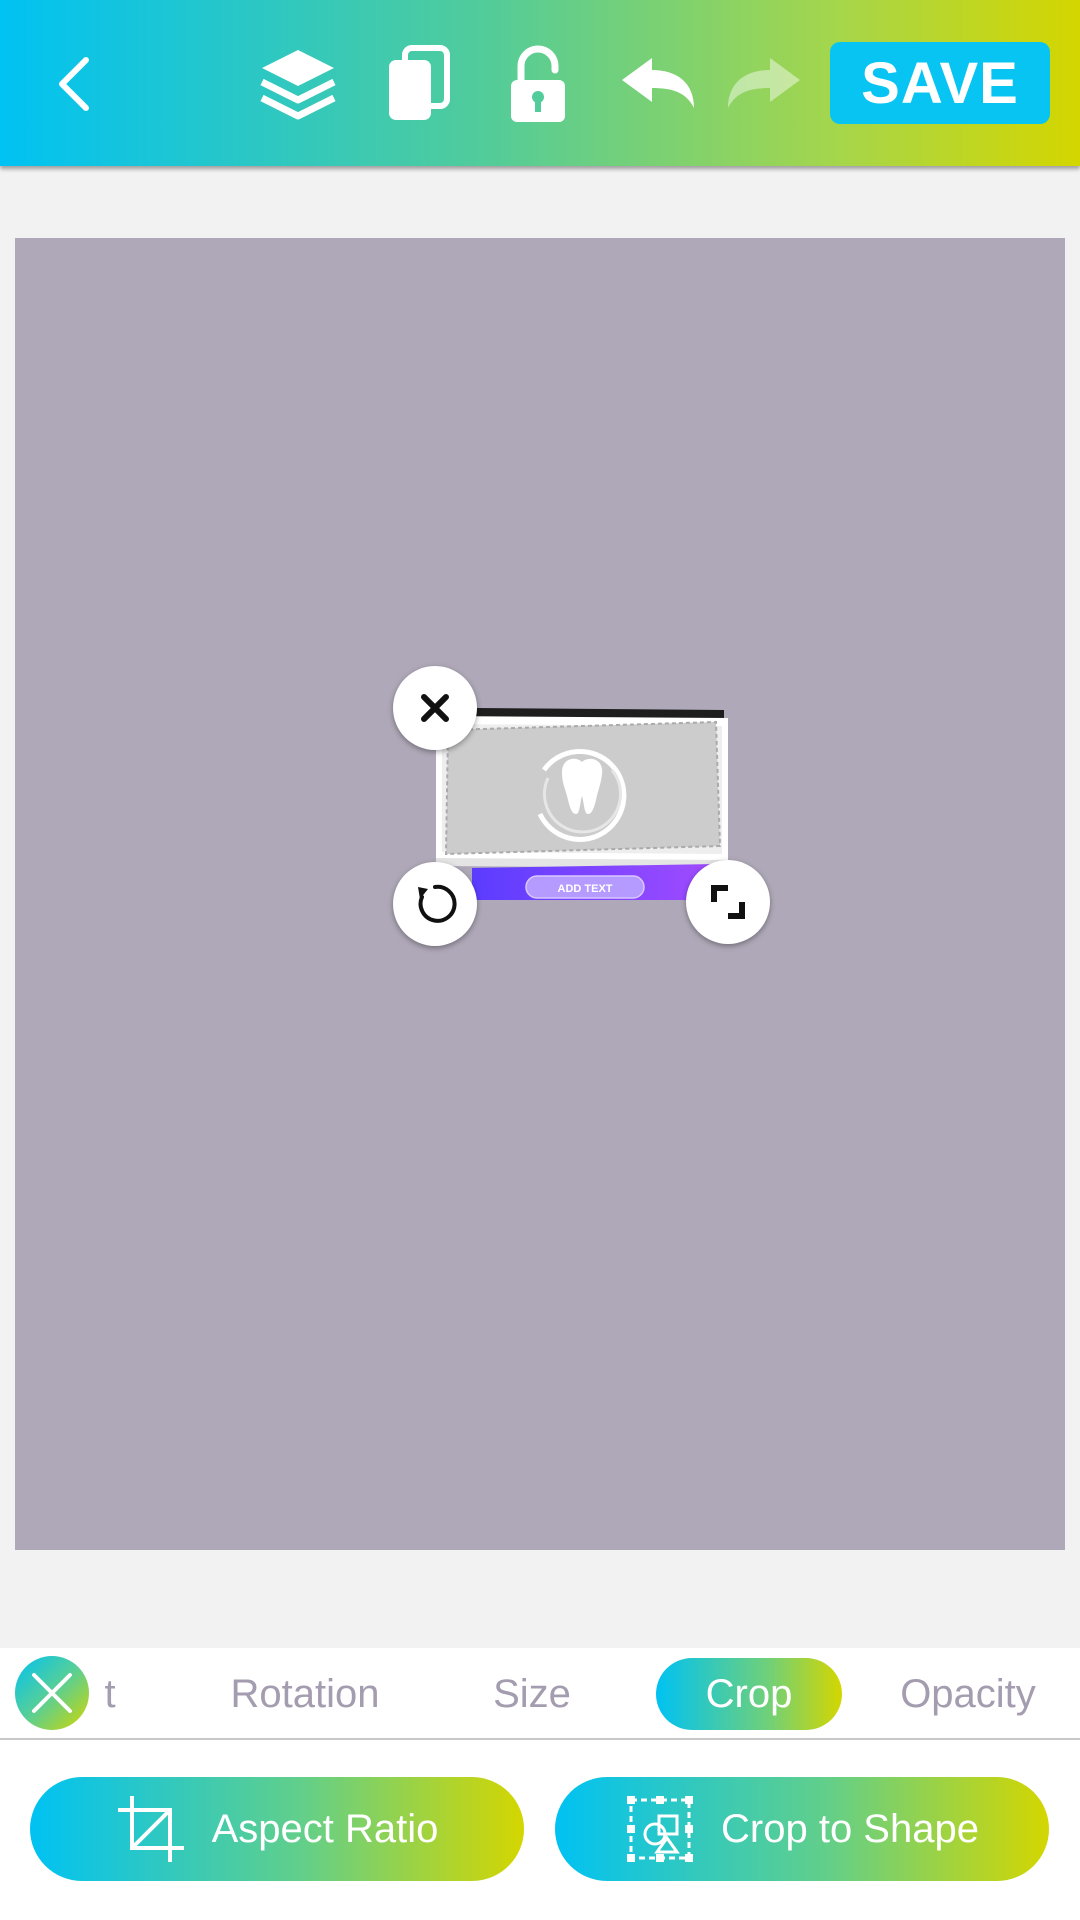 The width and height of the screenshot is (1080, 1920). I want to click on crop-to-shape-label: Crop to Shape, so click(850, 1828).